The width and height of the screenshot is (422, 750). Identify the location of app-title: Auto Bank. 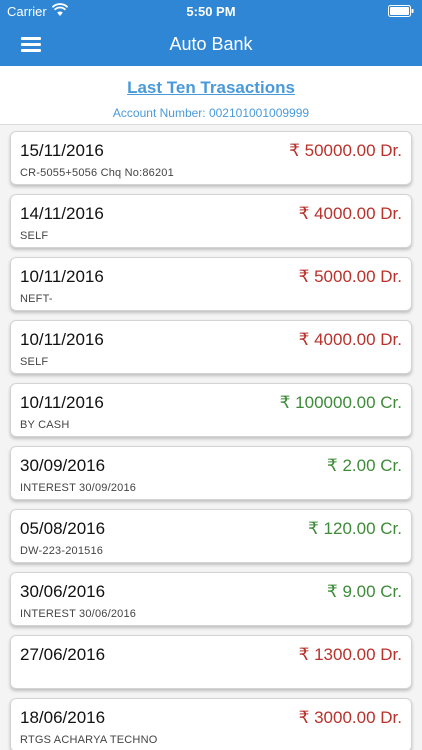
(211, 44).